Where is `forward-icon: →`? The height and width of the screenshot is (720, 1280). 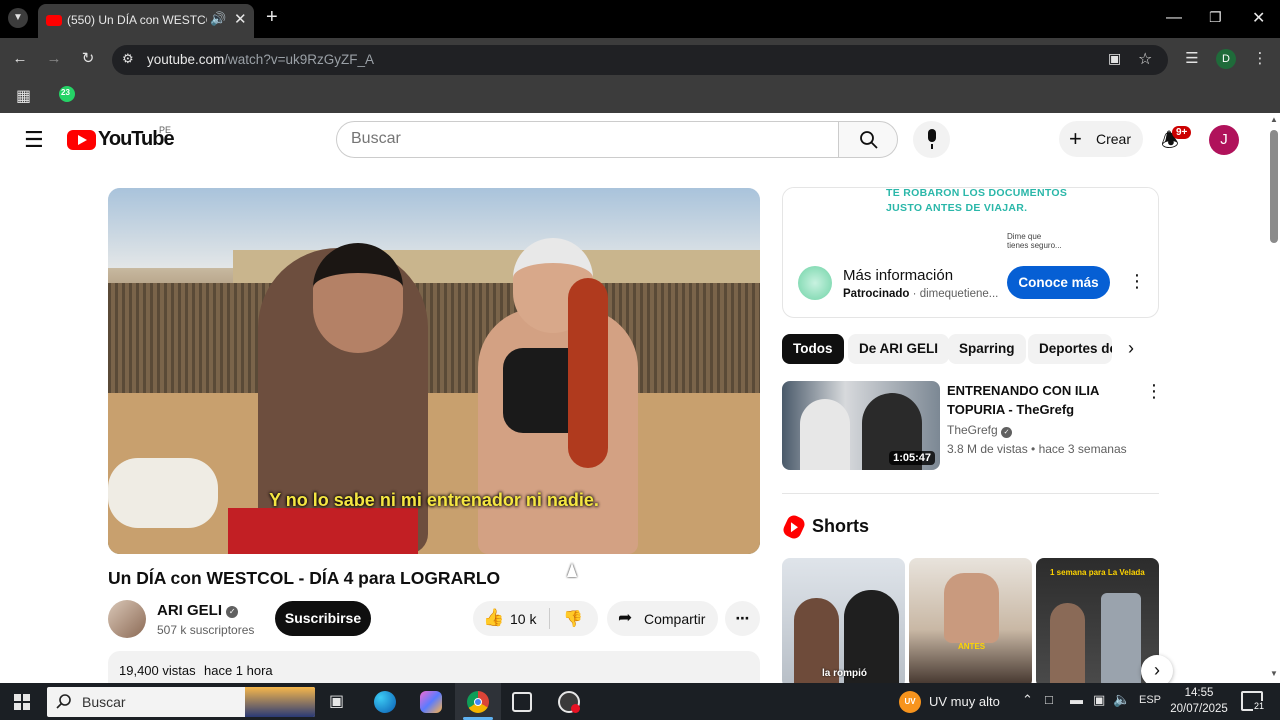
forward-icon: → is located at coordinates (54, 59).